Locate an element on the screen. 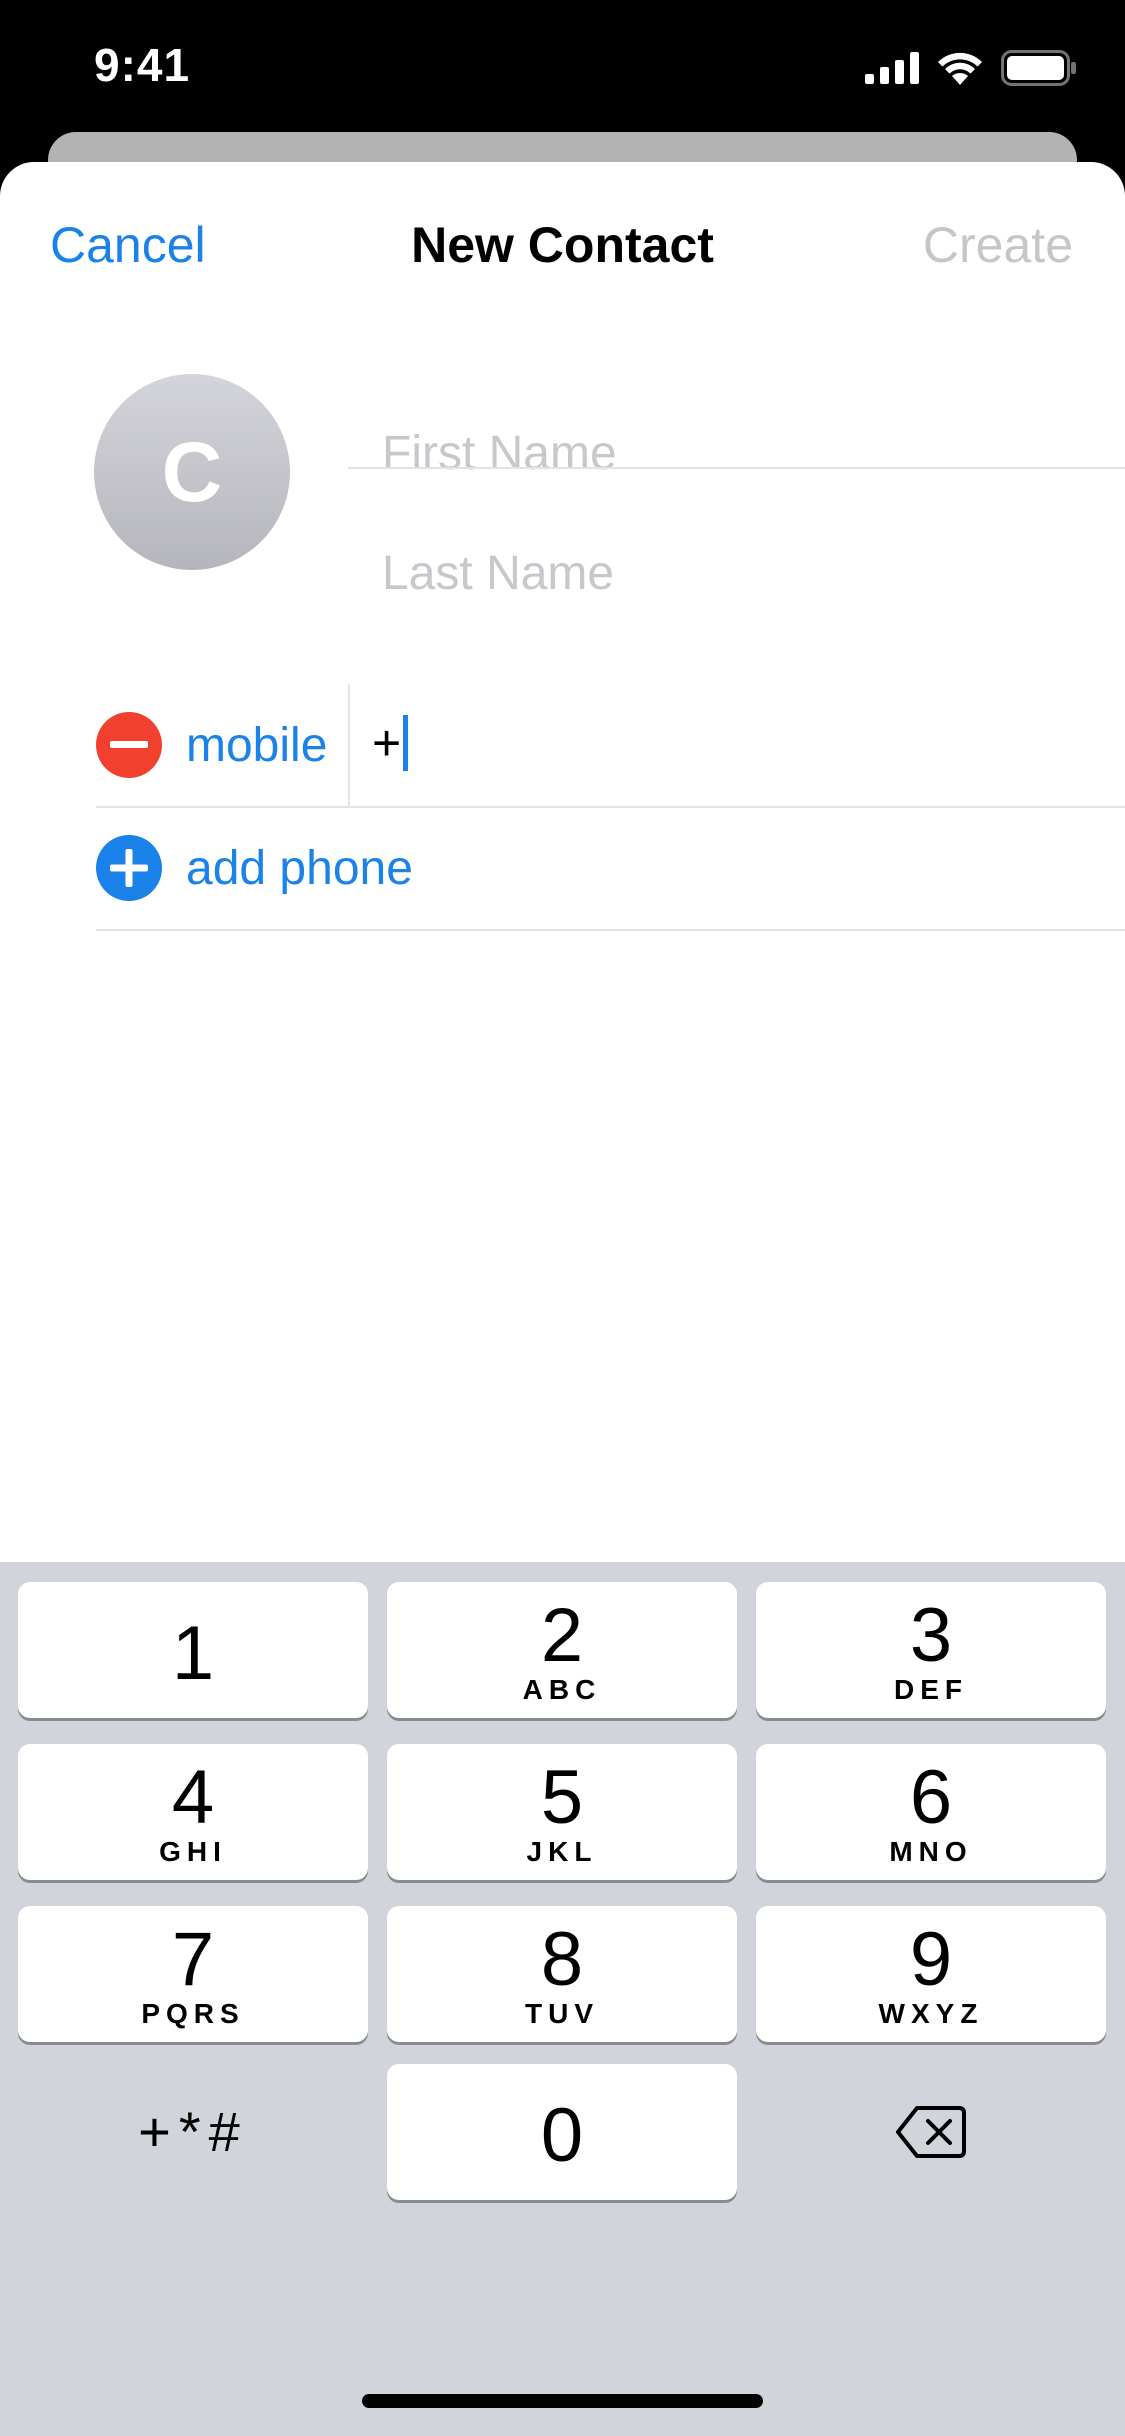 This screenshot has width=1125, height=2436. key-0: 0 is located at coordinates (562, 2132).